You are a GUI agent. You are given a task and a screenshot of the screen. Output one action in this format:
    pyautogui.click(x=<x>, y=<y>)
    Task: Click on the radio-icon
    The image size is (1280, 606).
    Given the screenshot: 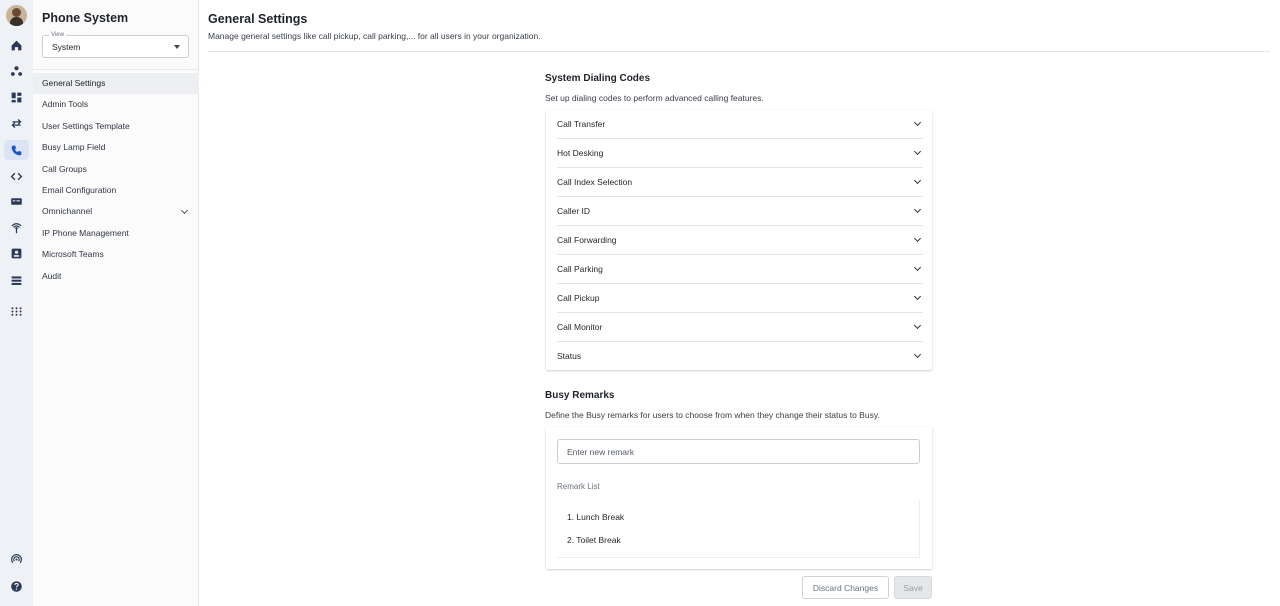 What is the action you would take?
    pyautogui.click(x=16, y=559)
    